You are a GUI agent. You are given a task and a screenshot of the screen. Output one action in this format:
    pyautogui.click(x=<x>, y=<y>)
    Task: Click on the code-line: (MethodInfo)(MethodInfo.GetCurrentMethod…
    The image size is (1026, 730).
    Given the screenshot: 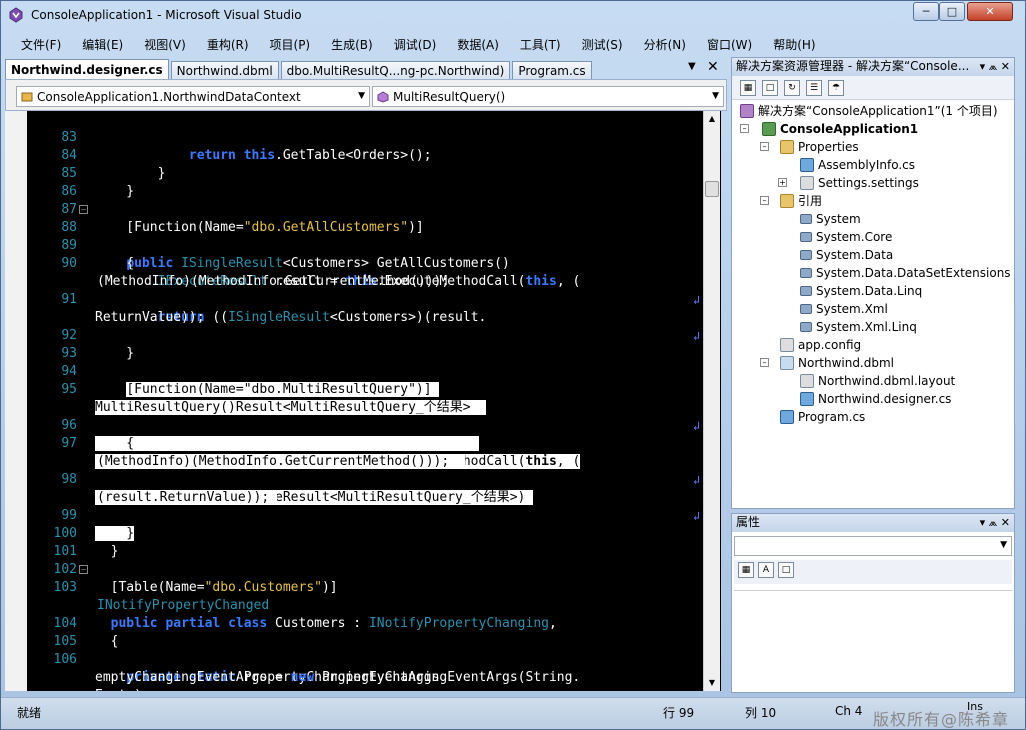 What is the action you would take?
    pyautogui.click(x=273, y=281)
    